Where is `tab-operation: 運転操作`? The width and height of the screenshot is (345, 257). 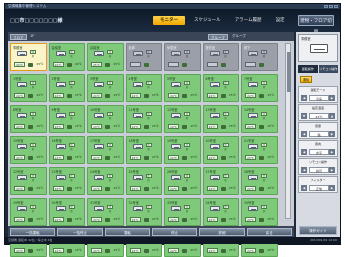 tab-operation: 運転操作 is located at coordinates (308, 69).